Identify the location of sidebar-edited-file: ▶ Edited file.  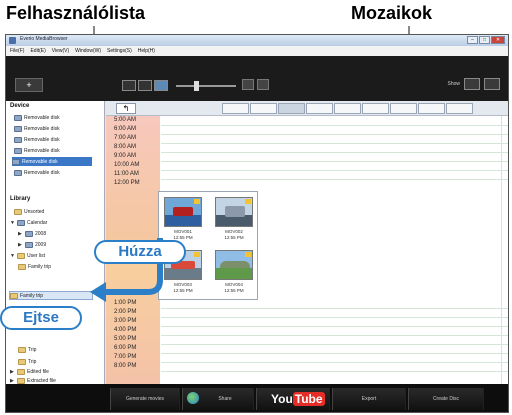
(29, 371).